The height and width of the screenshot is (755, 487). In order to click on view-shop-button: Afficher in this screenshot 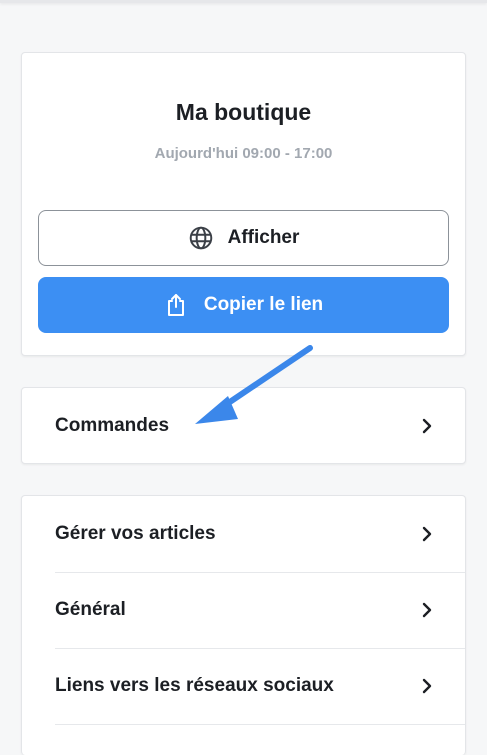, I will do `click(243, 238)`.